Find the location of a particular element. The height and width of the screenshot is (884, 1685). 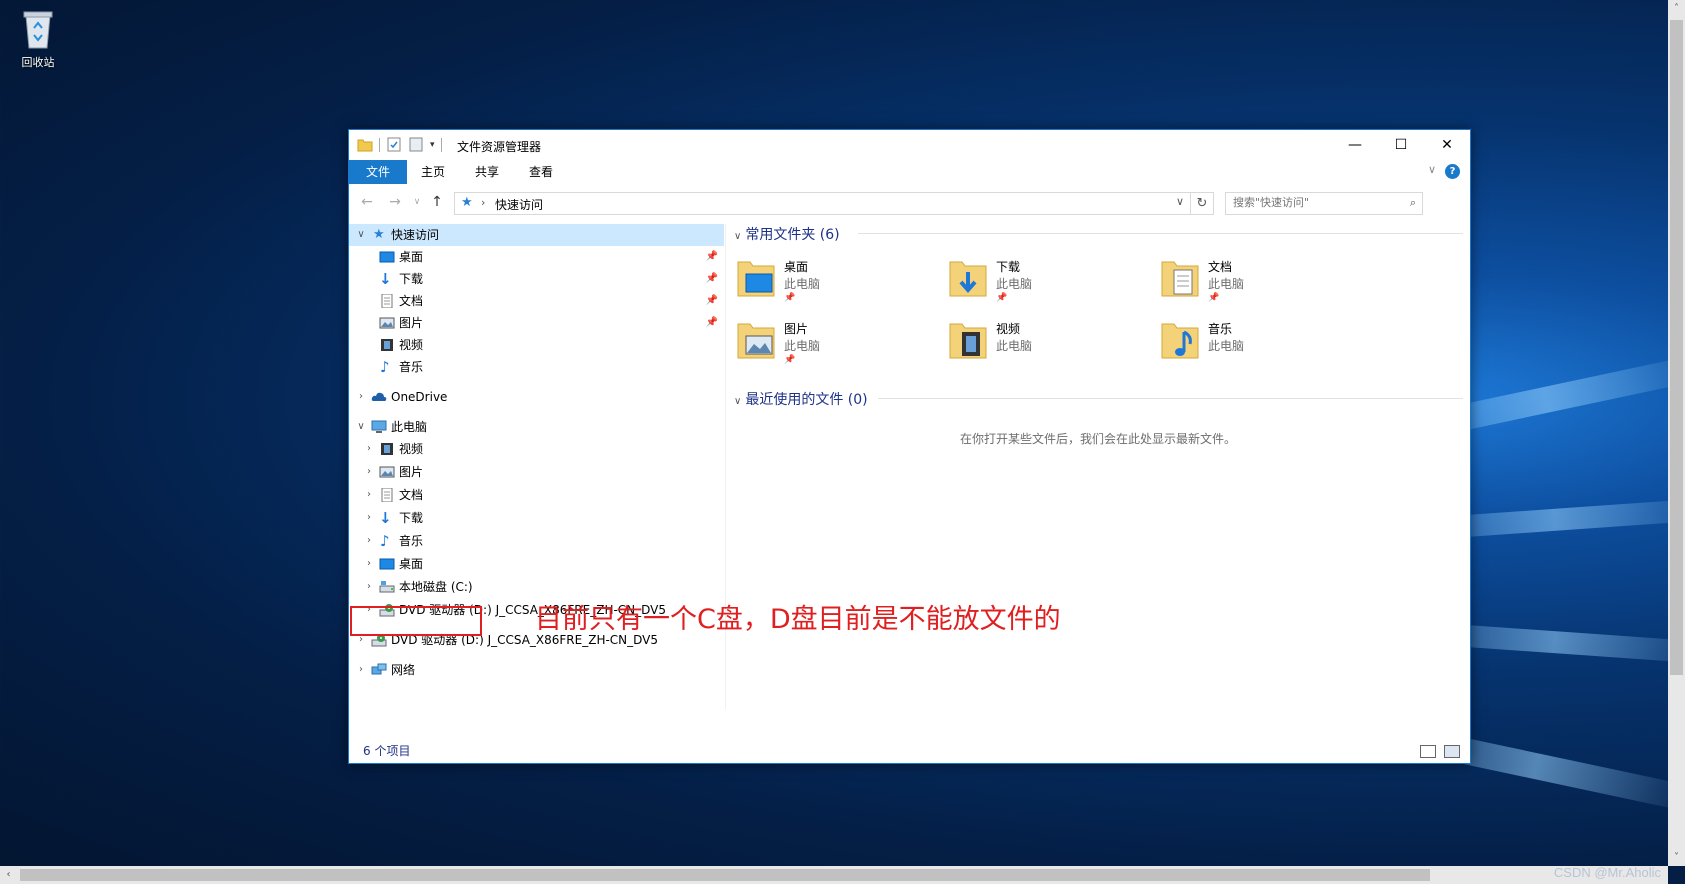

tree-item-this-pc: ∨ 此电脑 is located at coordinates (536, 427).